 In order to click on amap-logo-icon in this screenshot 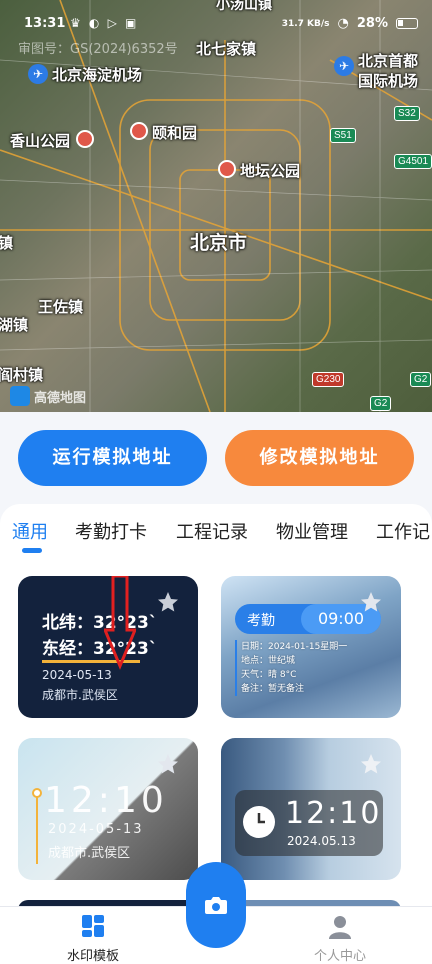, I will do `click(20, 396)`.